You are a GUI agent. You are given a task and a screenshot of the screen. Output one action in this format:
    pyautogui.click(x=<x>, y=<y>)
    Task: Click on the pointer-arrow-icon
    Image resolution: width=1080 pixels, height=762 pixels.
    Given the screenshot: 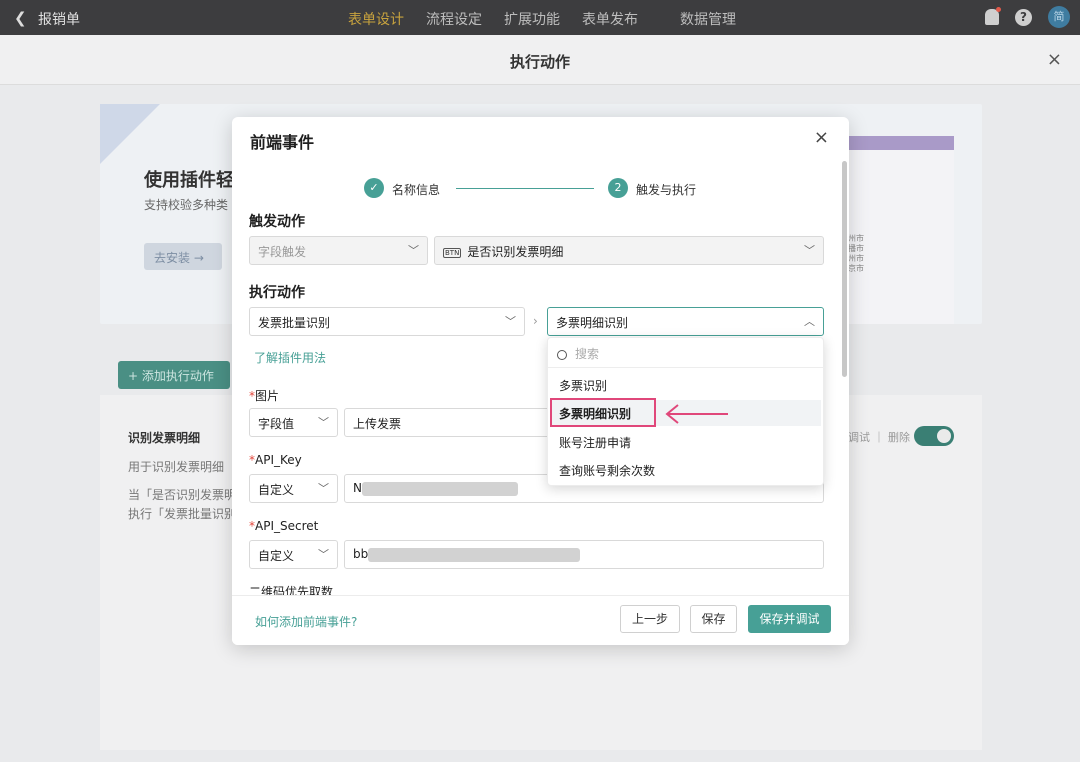 What is the action you would take?
    pyautogui.click(x=696, y=414)
    